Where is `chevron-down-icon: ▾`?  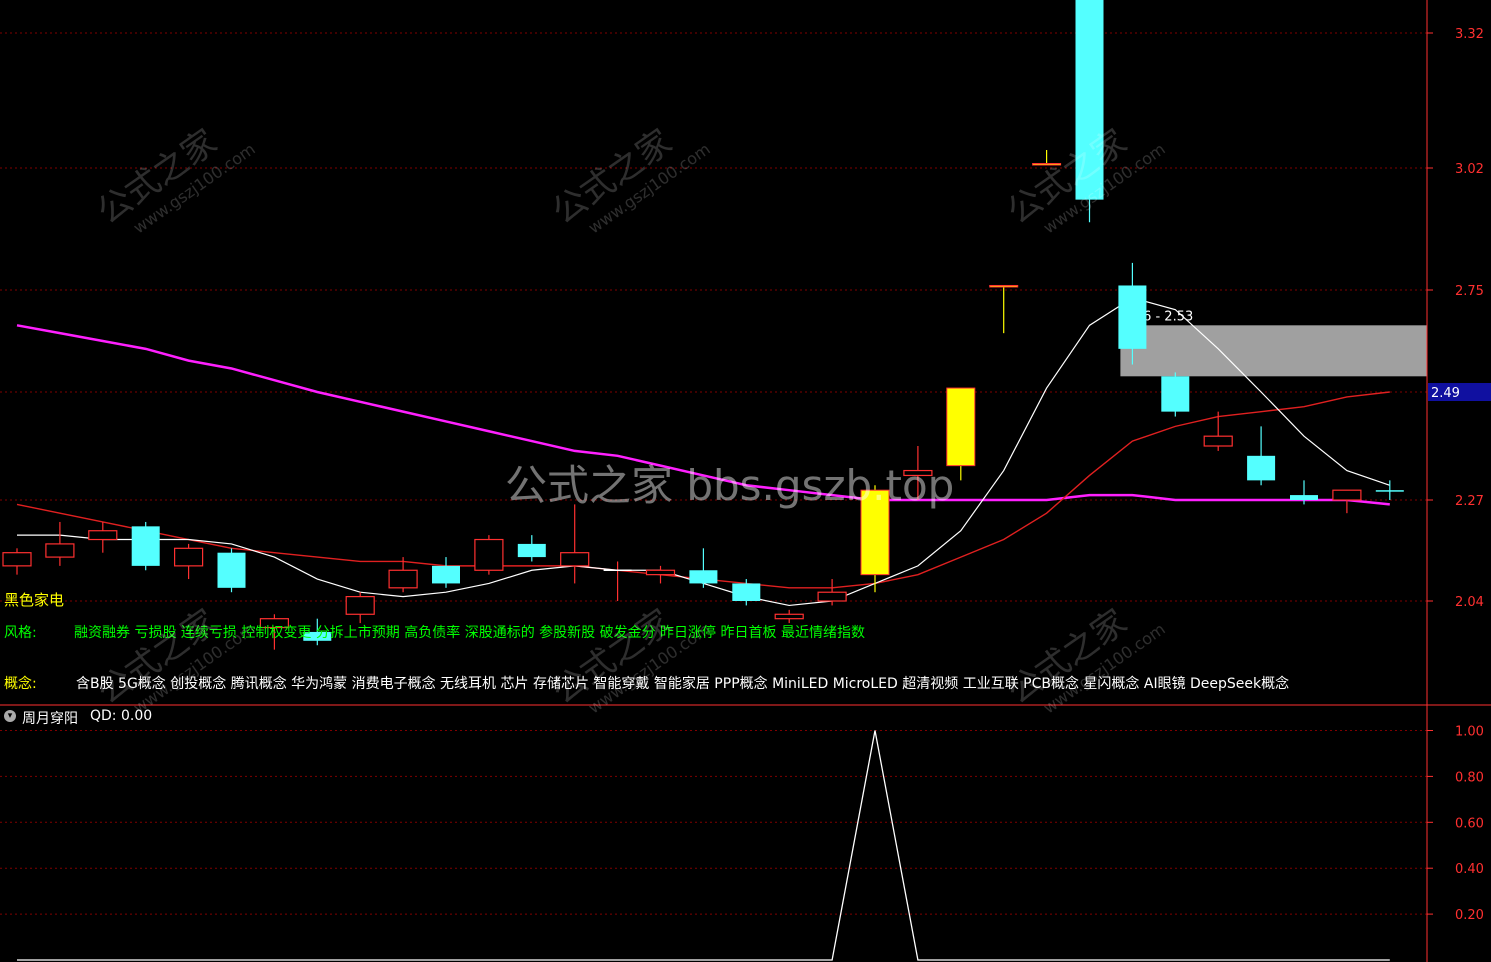 chevron-down-icon: ▾ is located at coordinates (10, 716).